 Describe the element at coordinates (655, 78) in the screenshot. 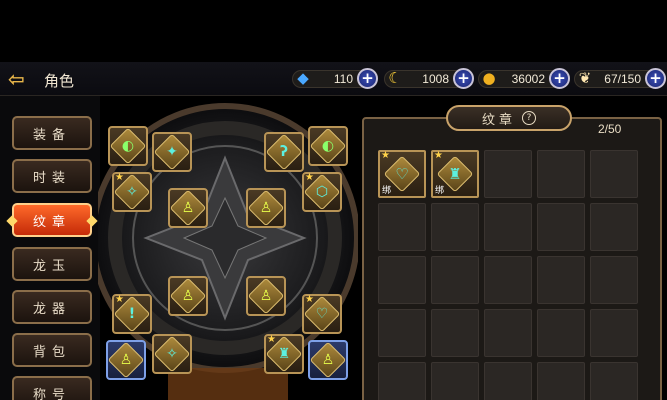

I see `add-stamina-button: +` at that location.